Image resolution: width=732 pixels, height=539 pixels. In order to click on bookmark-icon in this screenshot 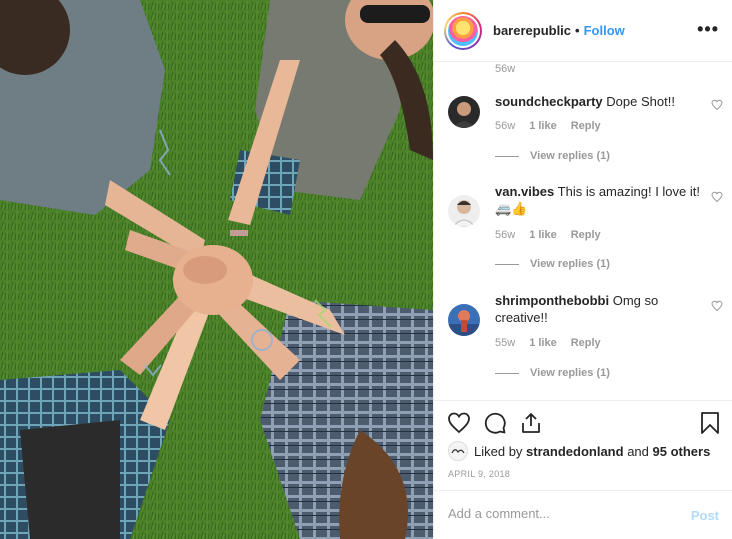, I will do `click(710, 423)`.